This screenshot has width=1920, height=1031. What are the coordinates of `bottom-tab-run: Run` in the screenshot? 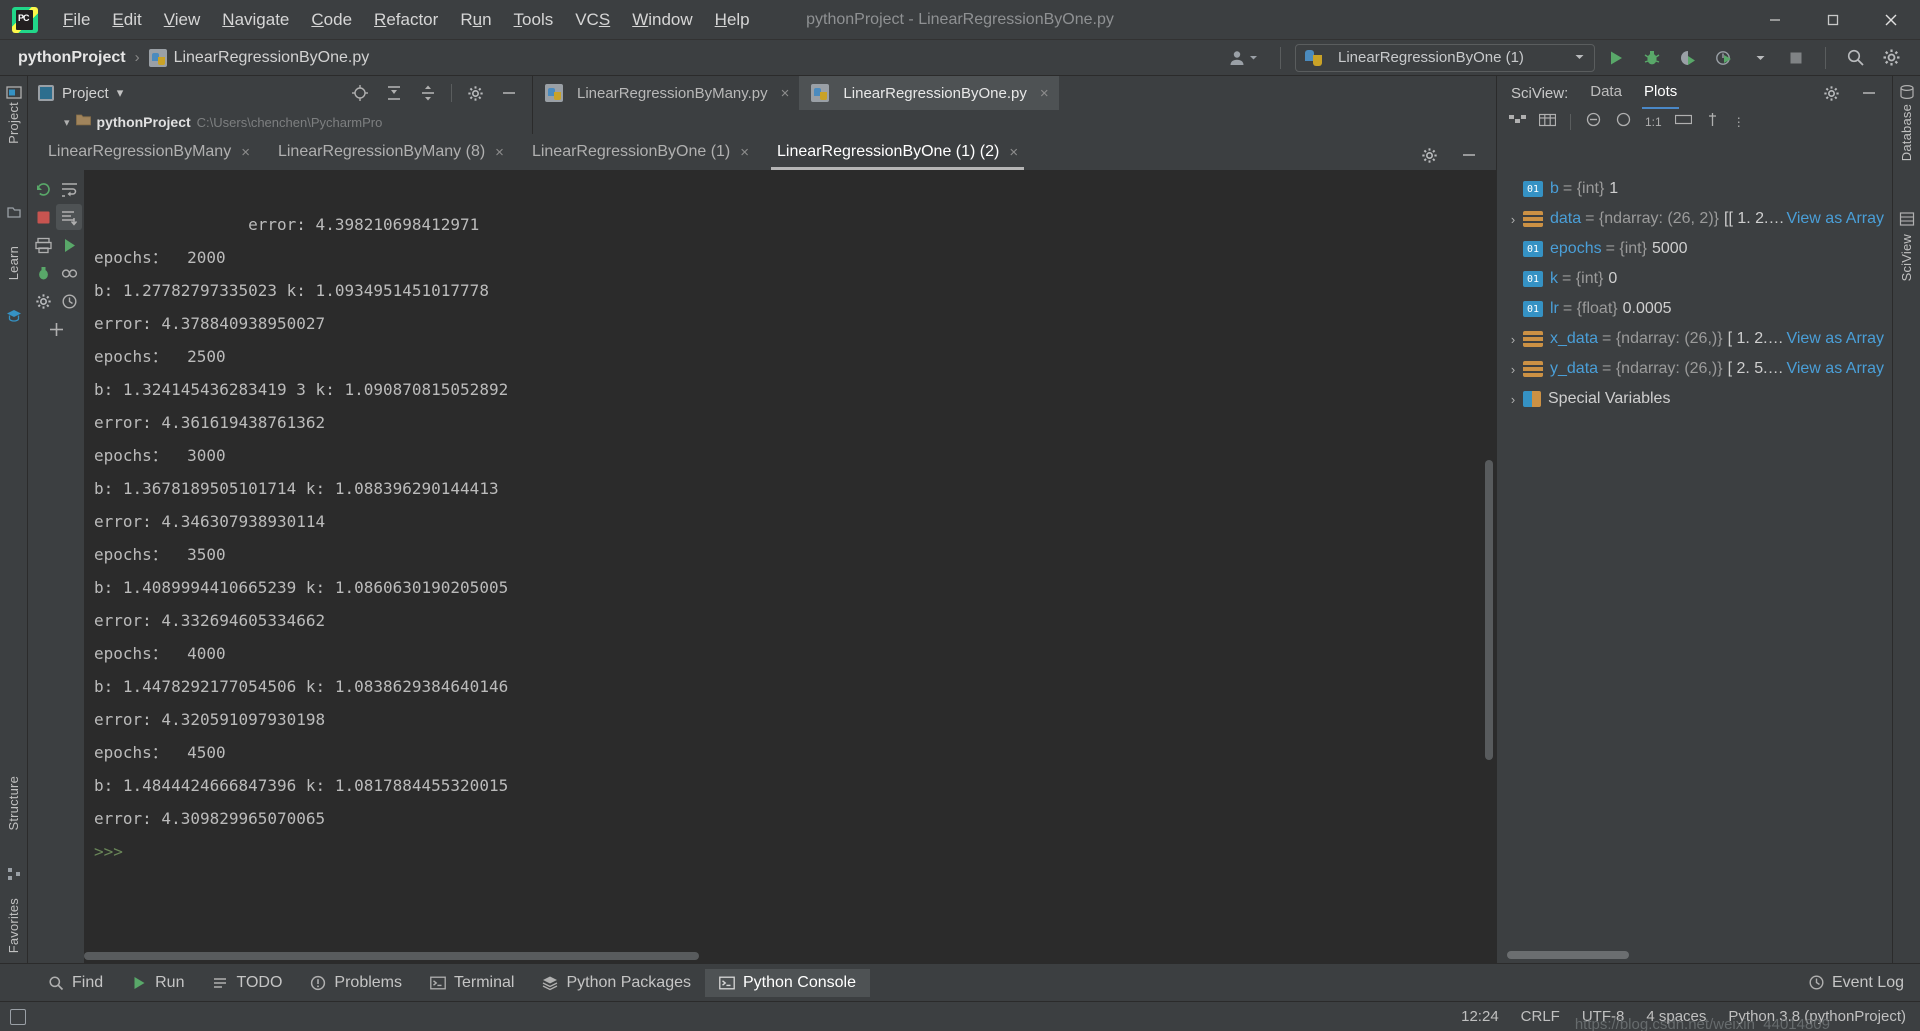 It's located at (157, 983).